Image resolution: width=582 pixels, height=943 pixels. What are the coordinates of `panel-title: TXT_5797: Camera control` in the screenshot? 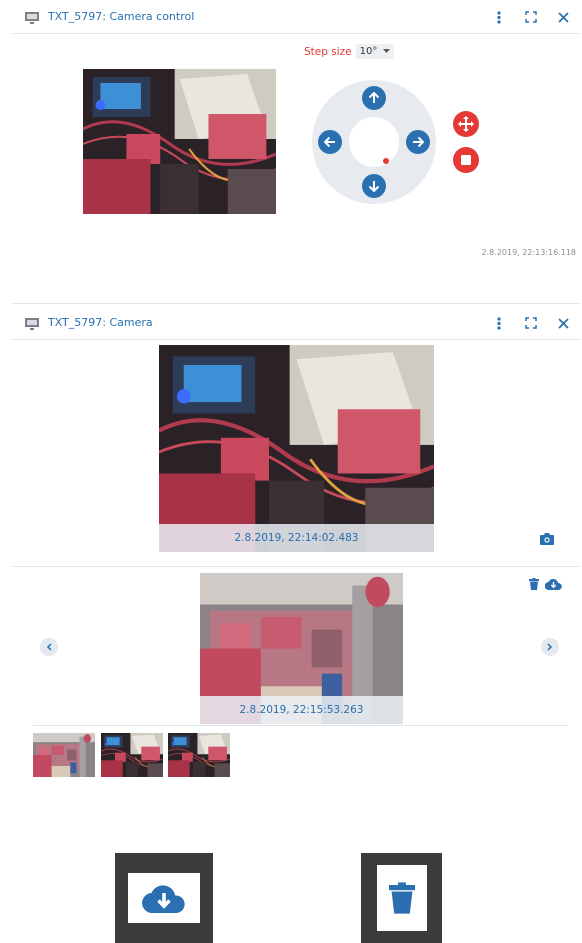 It's located at (121, 16).